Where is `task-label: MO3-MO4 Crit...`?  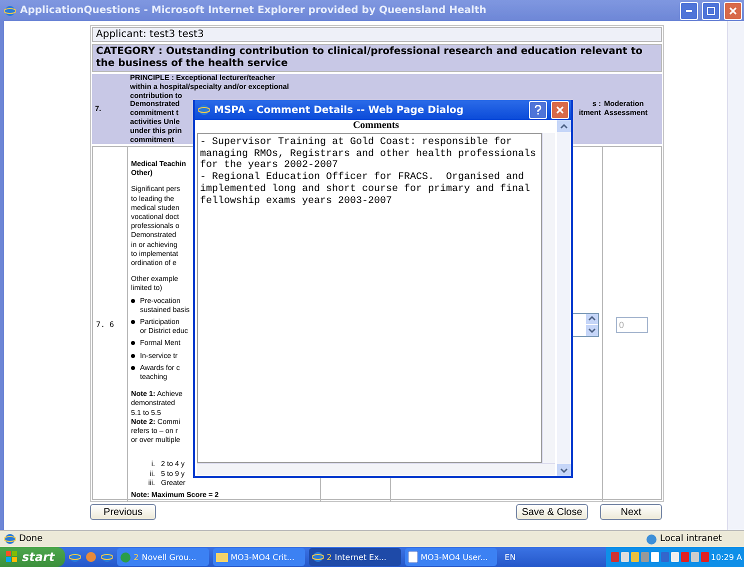
task-label: MO3-MO4 Crit... is located at coordinates (262, 557).